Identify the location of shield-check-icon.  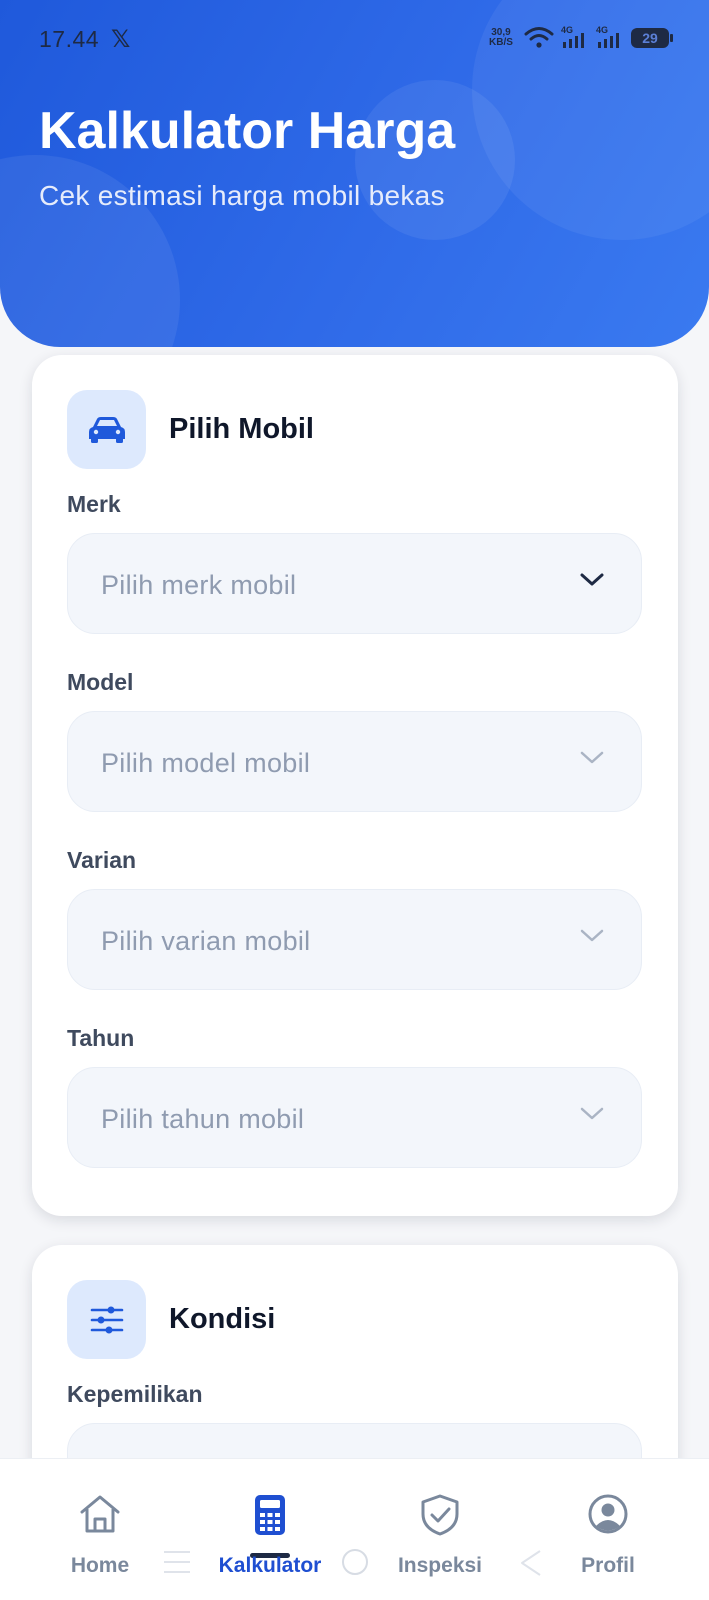
(440, 1515).